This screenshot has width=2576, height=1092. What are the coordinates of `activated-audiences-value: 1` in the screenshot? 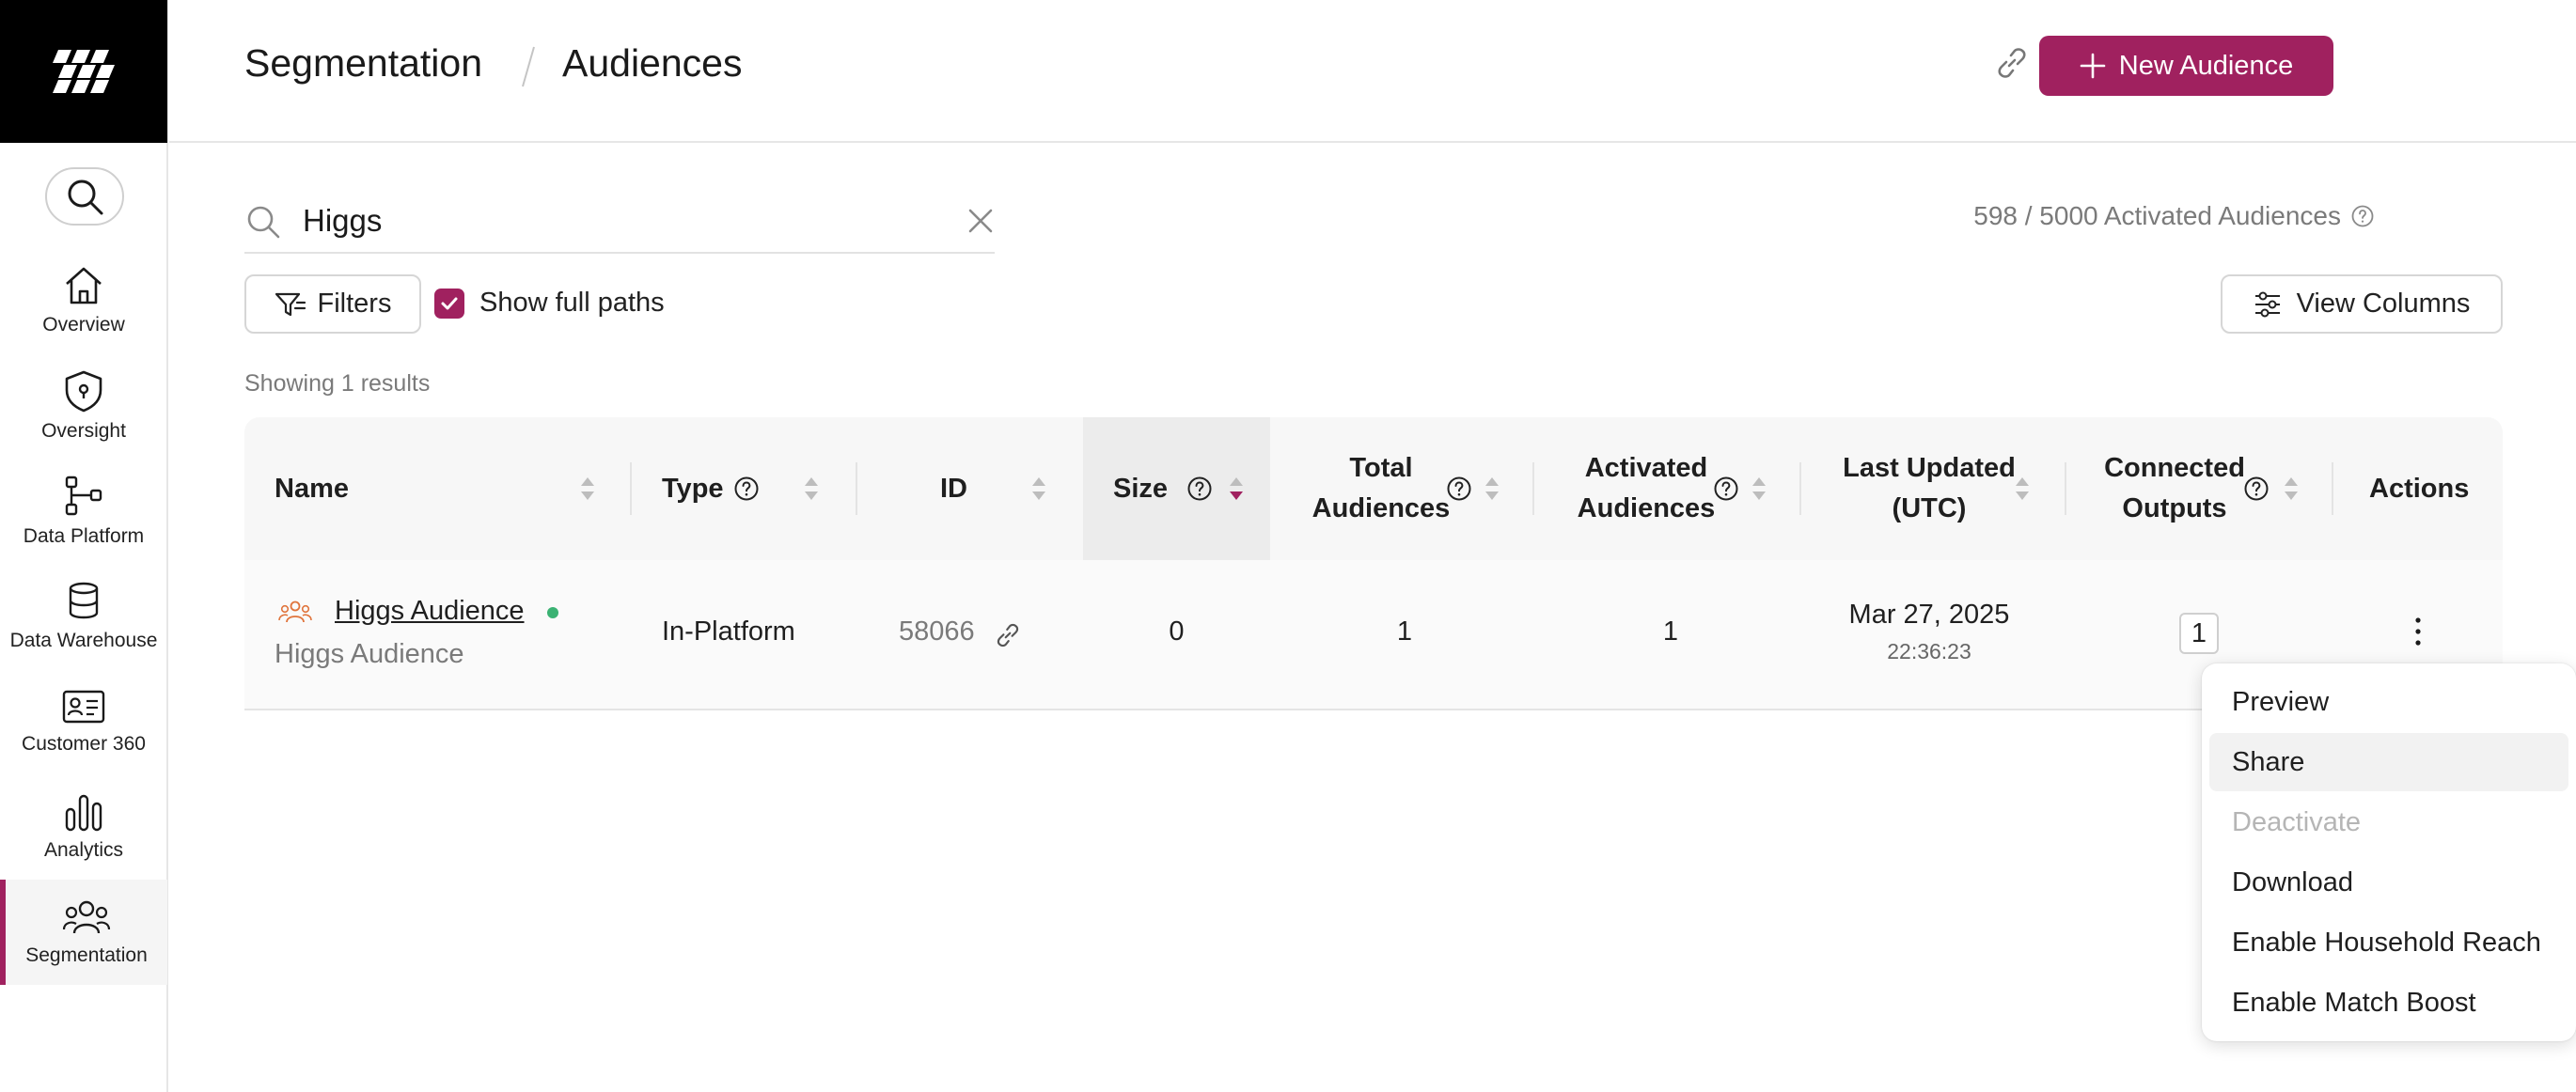 It's located at (1671, 632).